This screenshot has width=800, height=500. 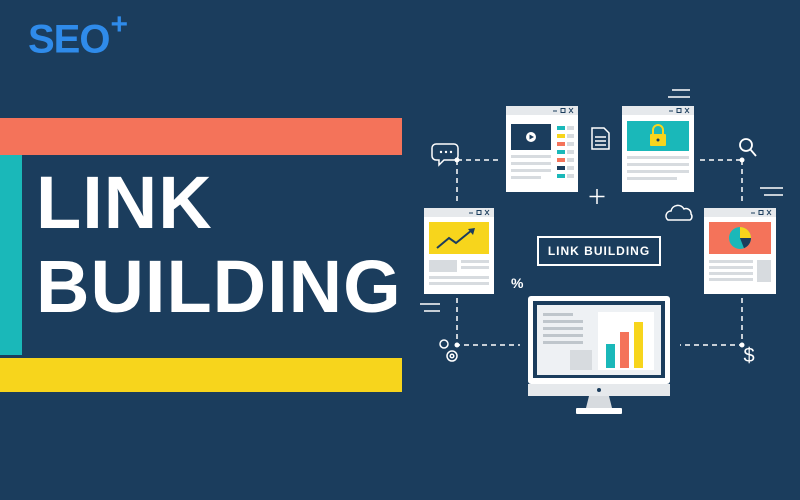 What do you see at coordinates (599, 251) in the screenshot?
I see `center-link-building-label: LINK BUILDING` at bounding box center [599, 251].